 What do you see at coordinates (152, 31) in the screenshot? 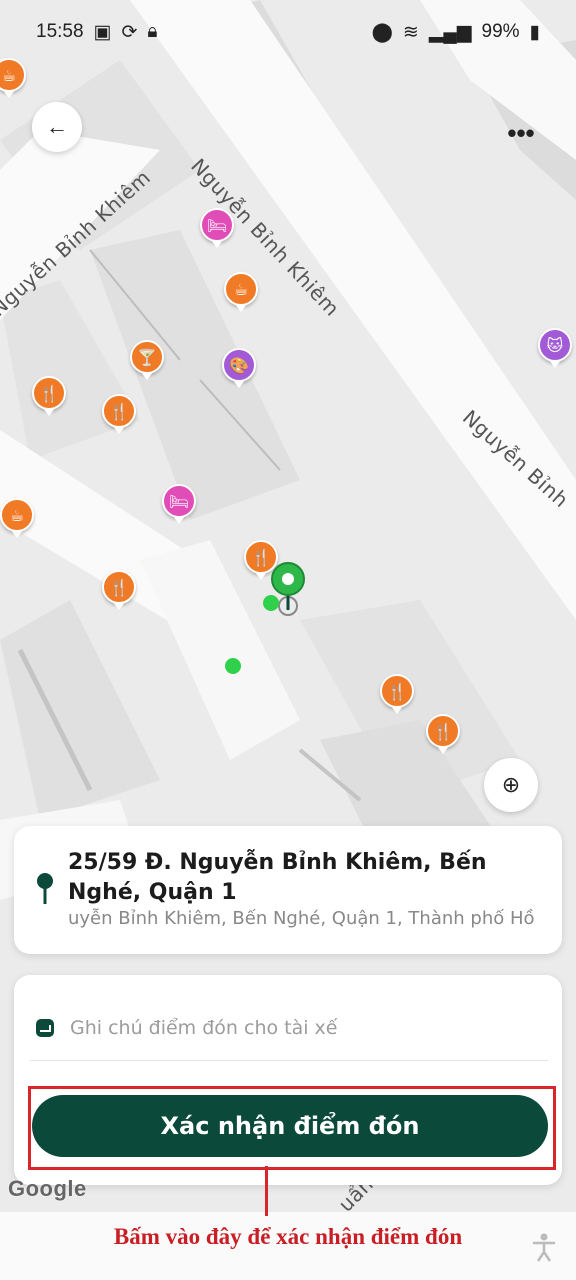
I see `lock-icon: 🔒︎` at bounding box center [152, 31].